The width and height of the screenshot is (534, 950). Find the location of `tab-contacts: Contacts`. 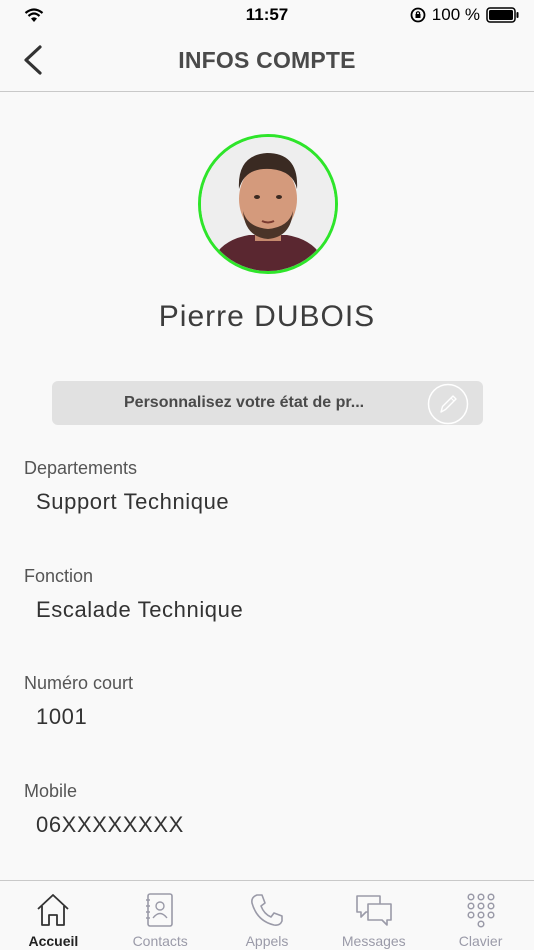

tab-contacts: Contacts is located at coordinates (160, 915).